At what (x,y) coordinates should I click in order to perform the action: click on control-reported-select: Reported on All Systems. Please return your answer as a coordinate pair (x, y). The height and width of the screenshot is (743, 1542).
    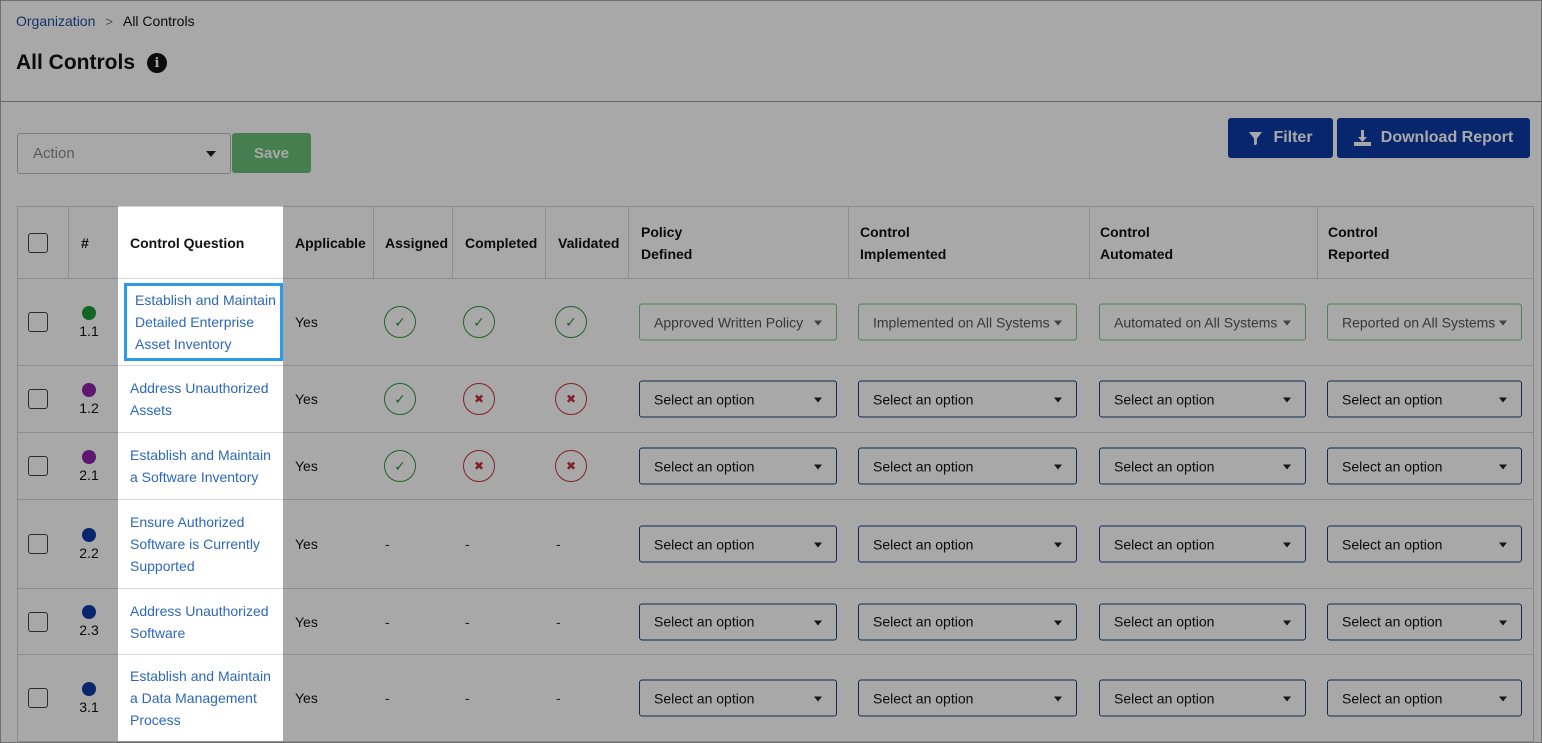
    Looking at the image, I should click on (1424, 322).